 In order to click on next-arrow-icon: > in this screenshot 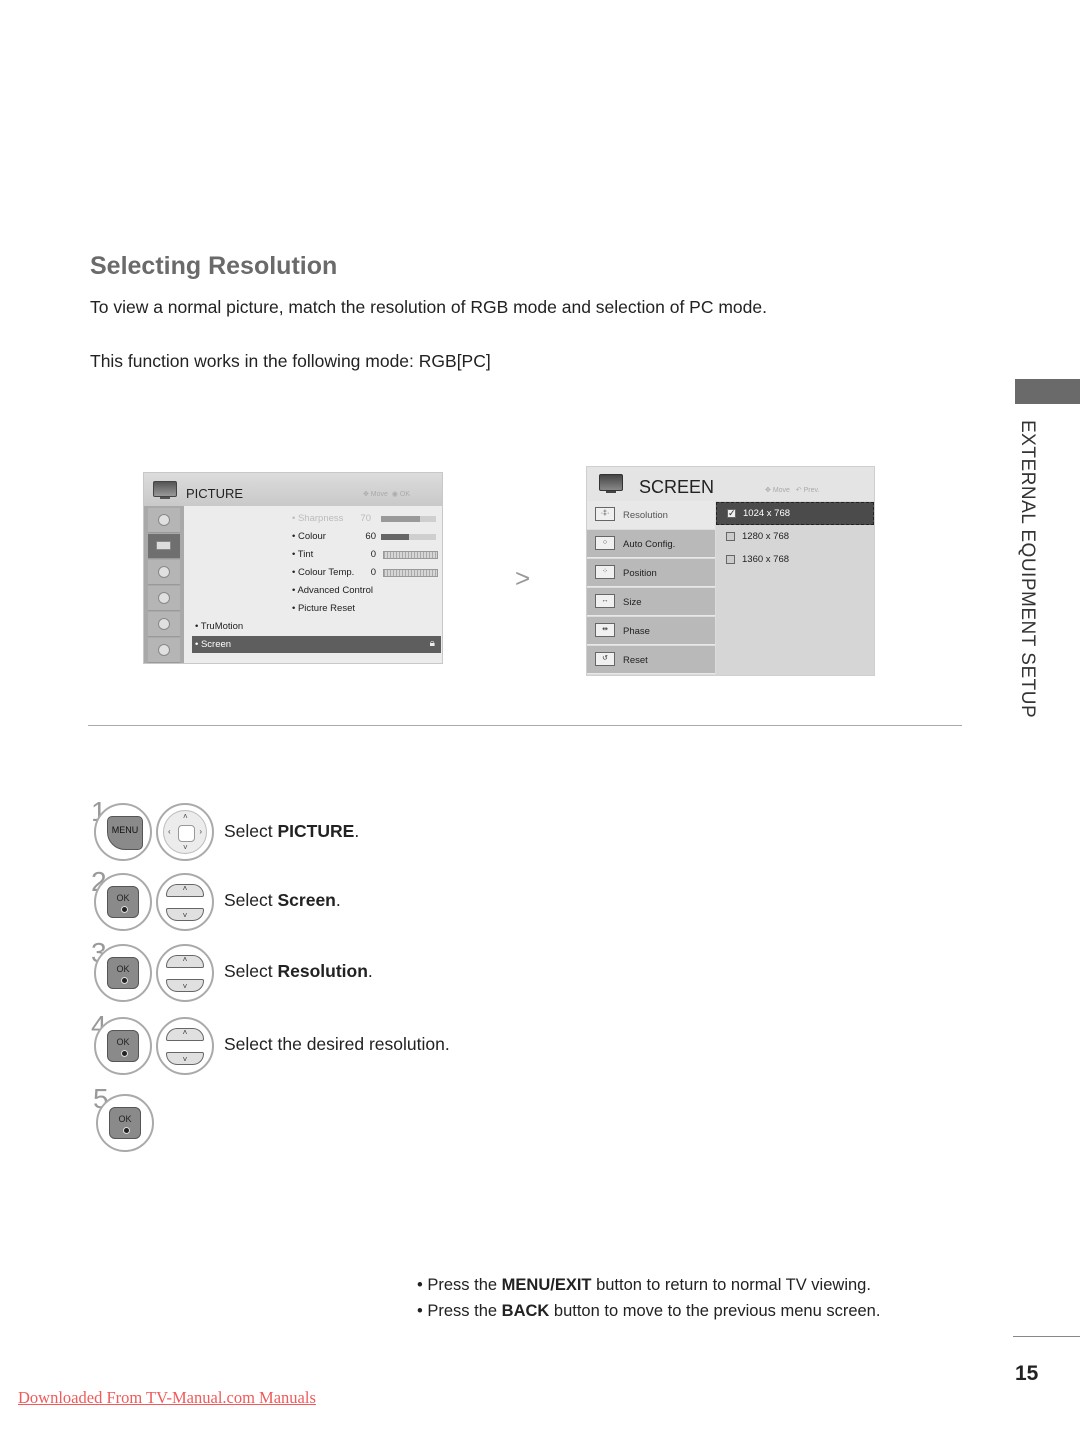, I will do `click(523, 578)`.